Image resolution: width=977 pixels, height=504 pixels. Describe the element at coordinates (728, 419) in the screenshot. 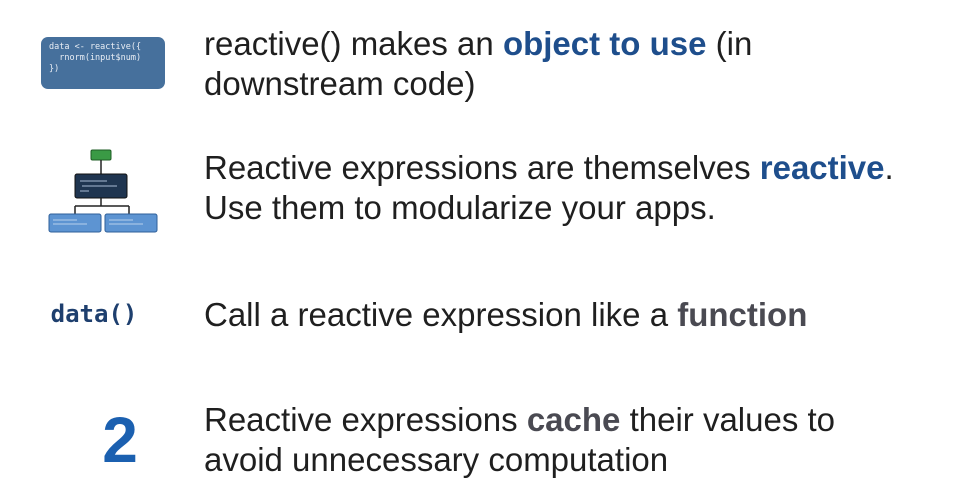

I see `row4-text-post: their values to` at that location.